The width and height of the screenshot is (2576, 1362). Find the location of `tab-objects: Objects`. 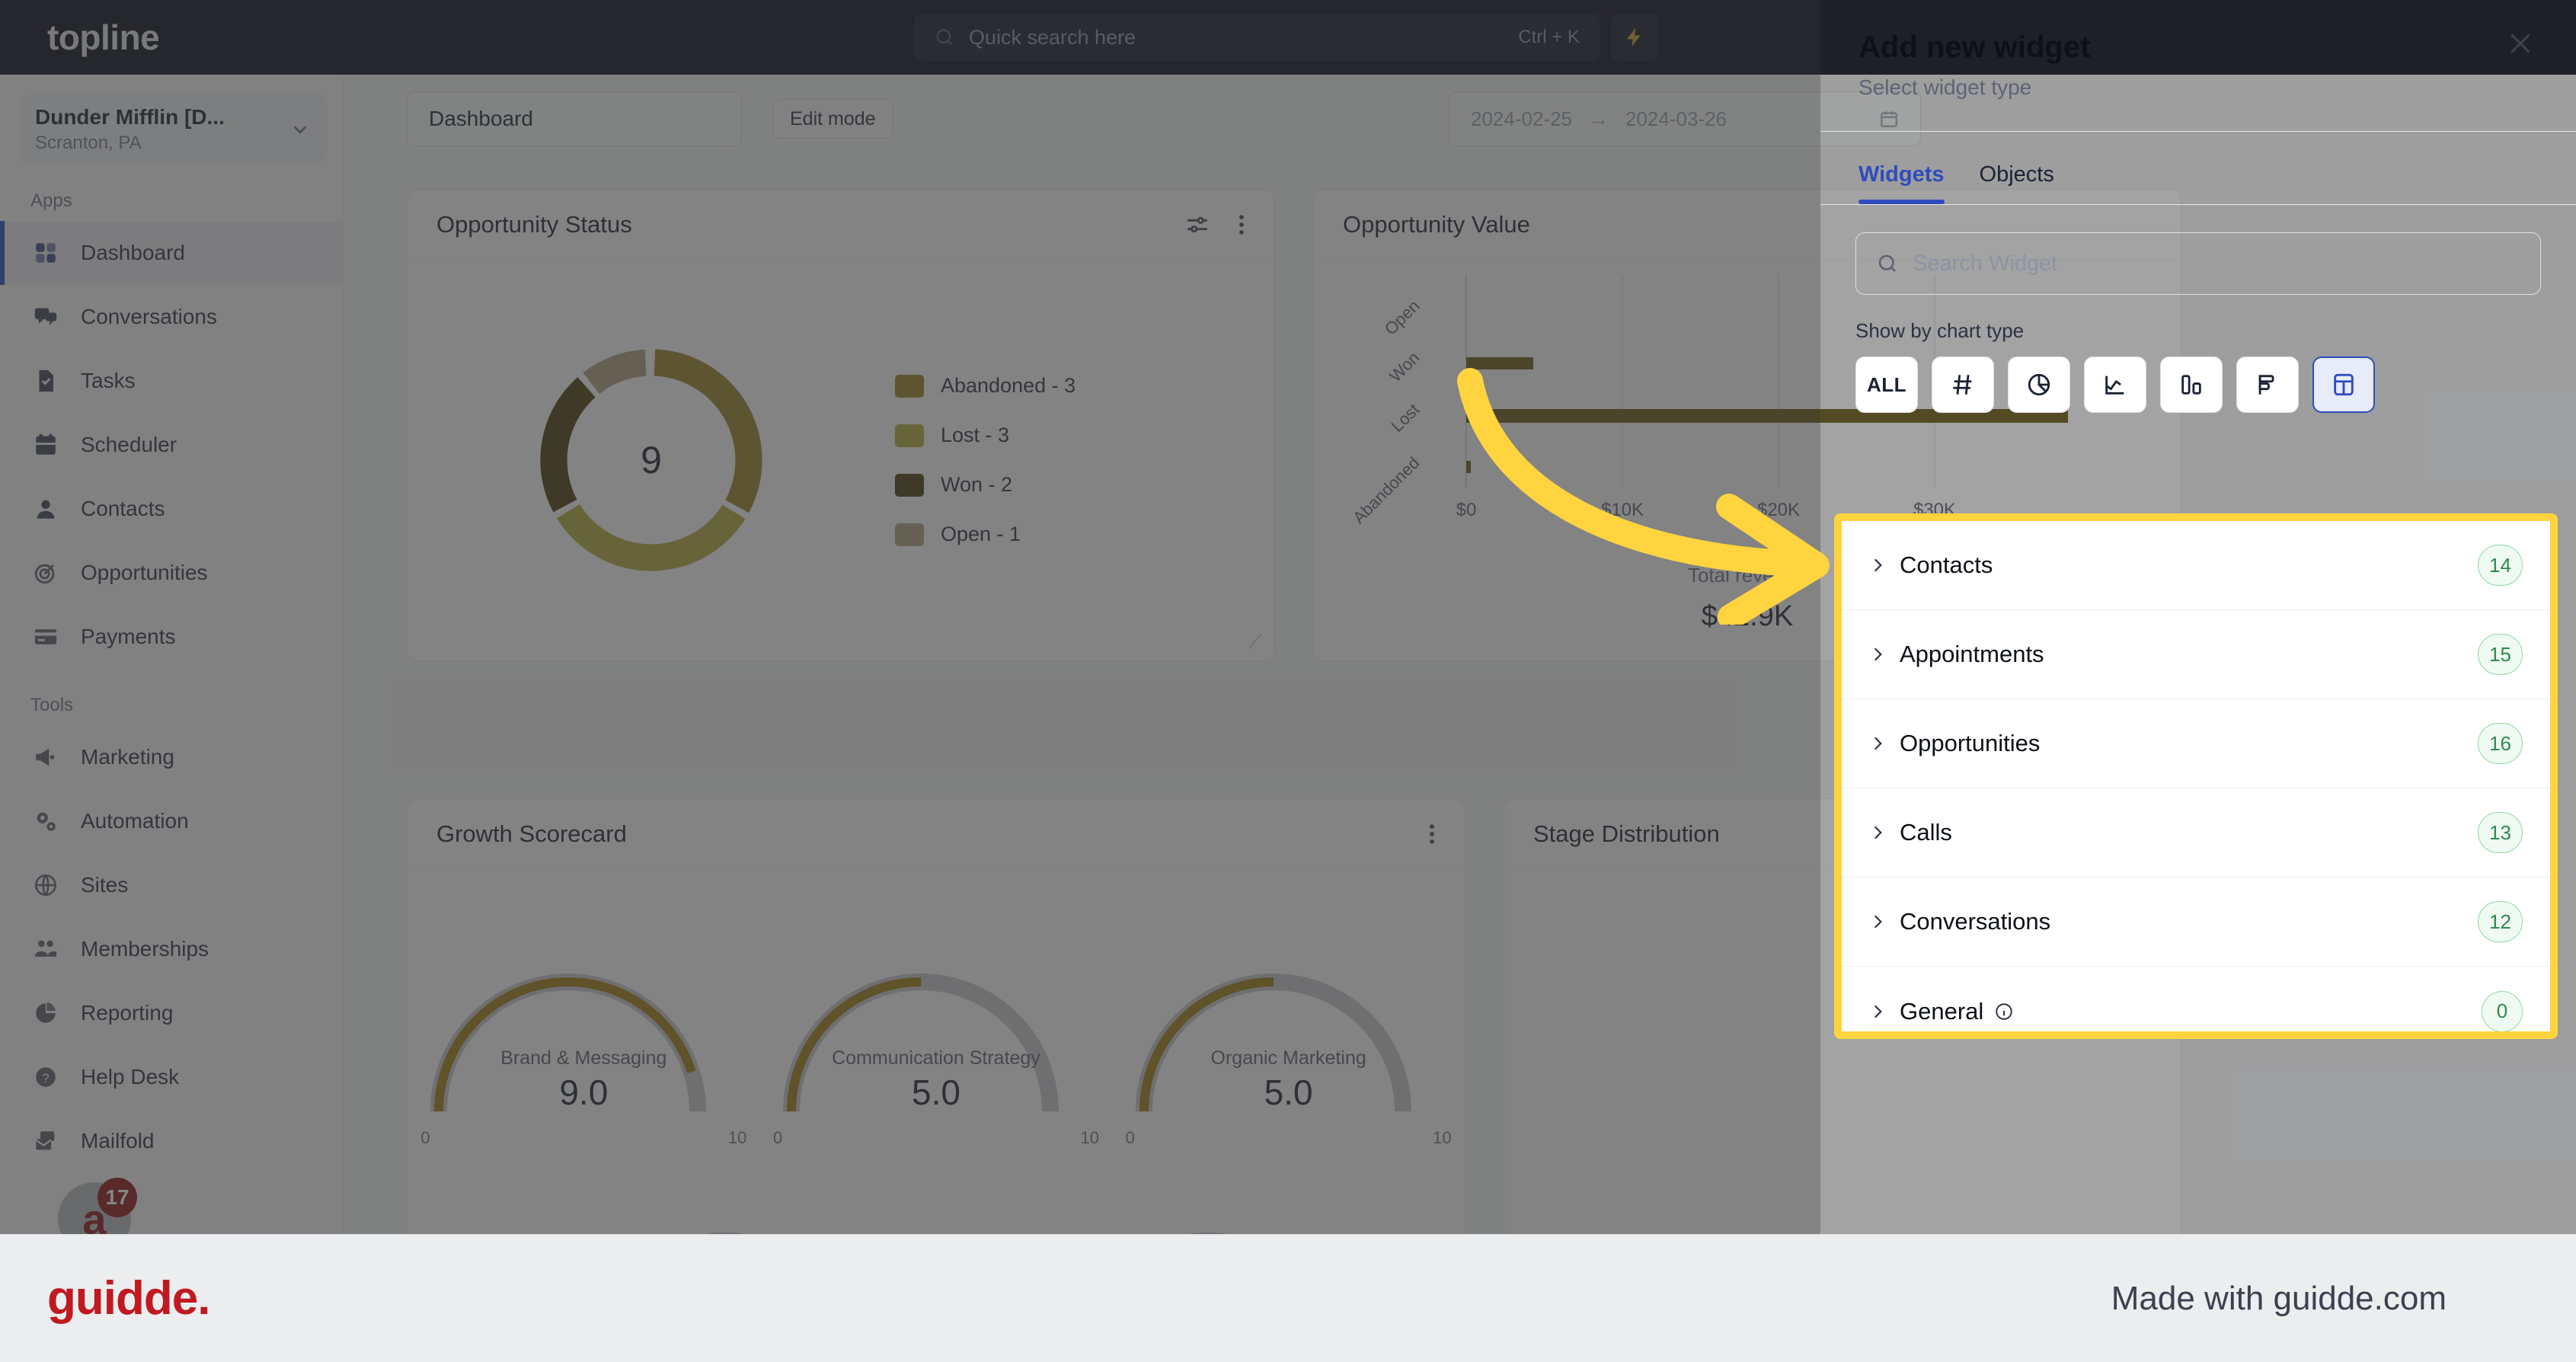

tab-objects: Objects is located at coordinates (2017, 183).